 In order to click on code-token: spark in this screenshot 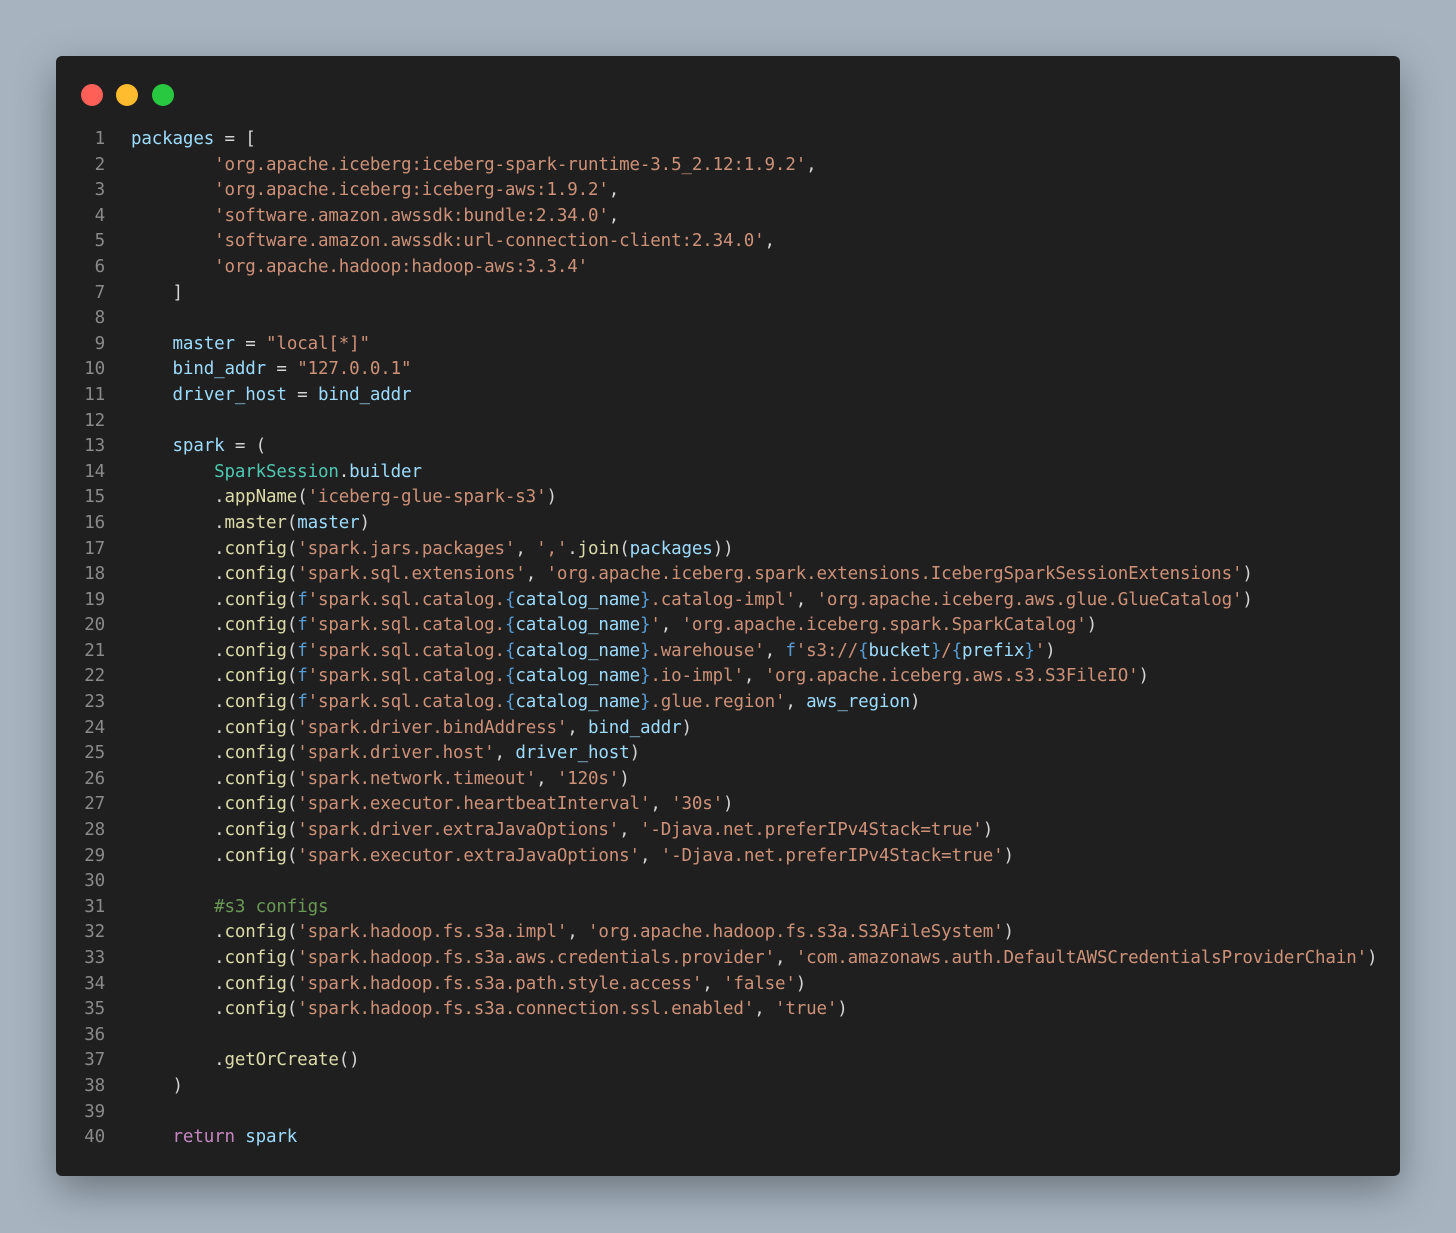, I will do `click(198, 446)`.